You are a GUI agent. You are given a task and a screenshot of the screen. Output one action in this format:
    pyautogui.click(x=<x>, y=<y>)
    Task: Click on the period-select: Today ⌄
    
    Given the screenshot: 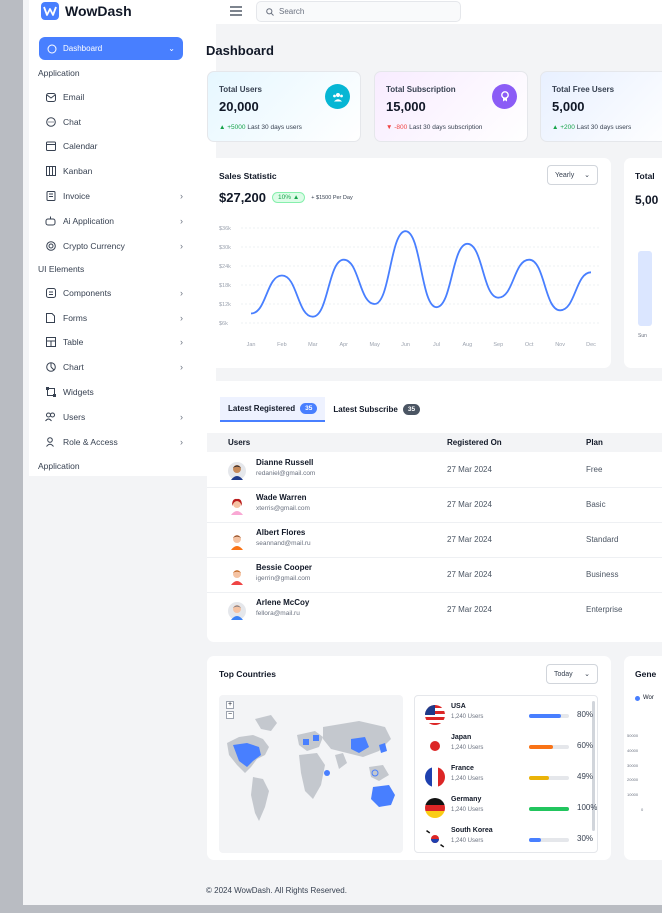 What is the action you would take?
    pyautogui.click(x=572, y=674)
    